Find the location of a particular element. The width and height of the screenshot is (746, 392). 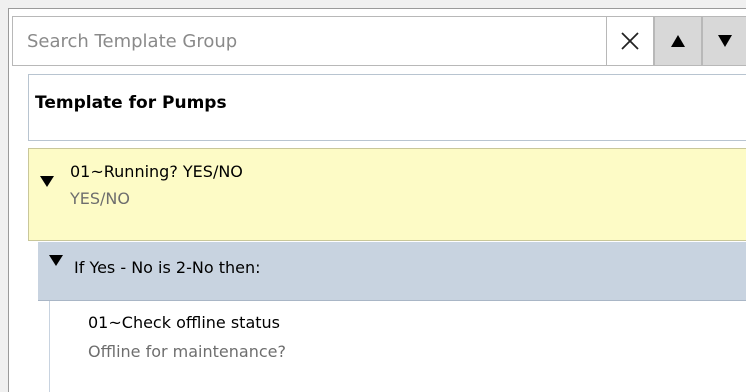

close-icon is located at coordinates (630, 41).